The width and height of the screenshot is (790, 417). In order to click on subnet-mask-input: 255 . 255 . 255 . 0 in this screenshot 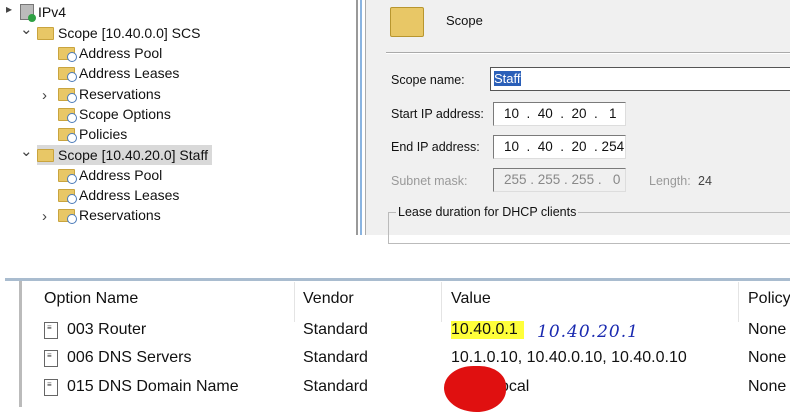, I will do `click(559, 180)`.